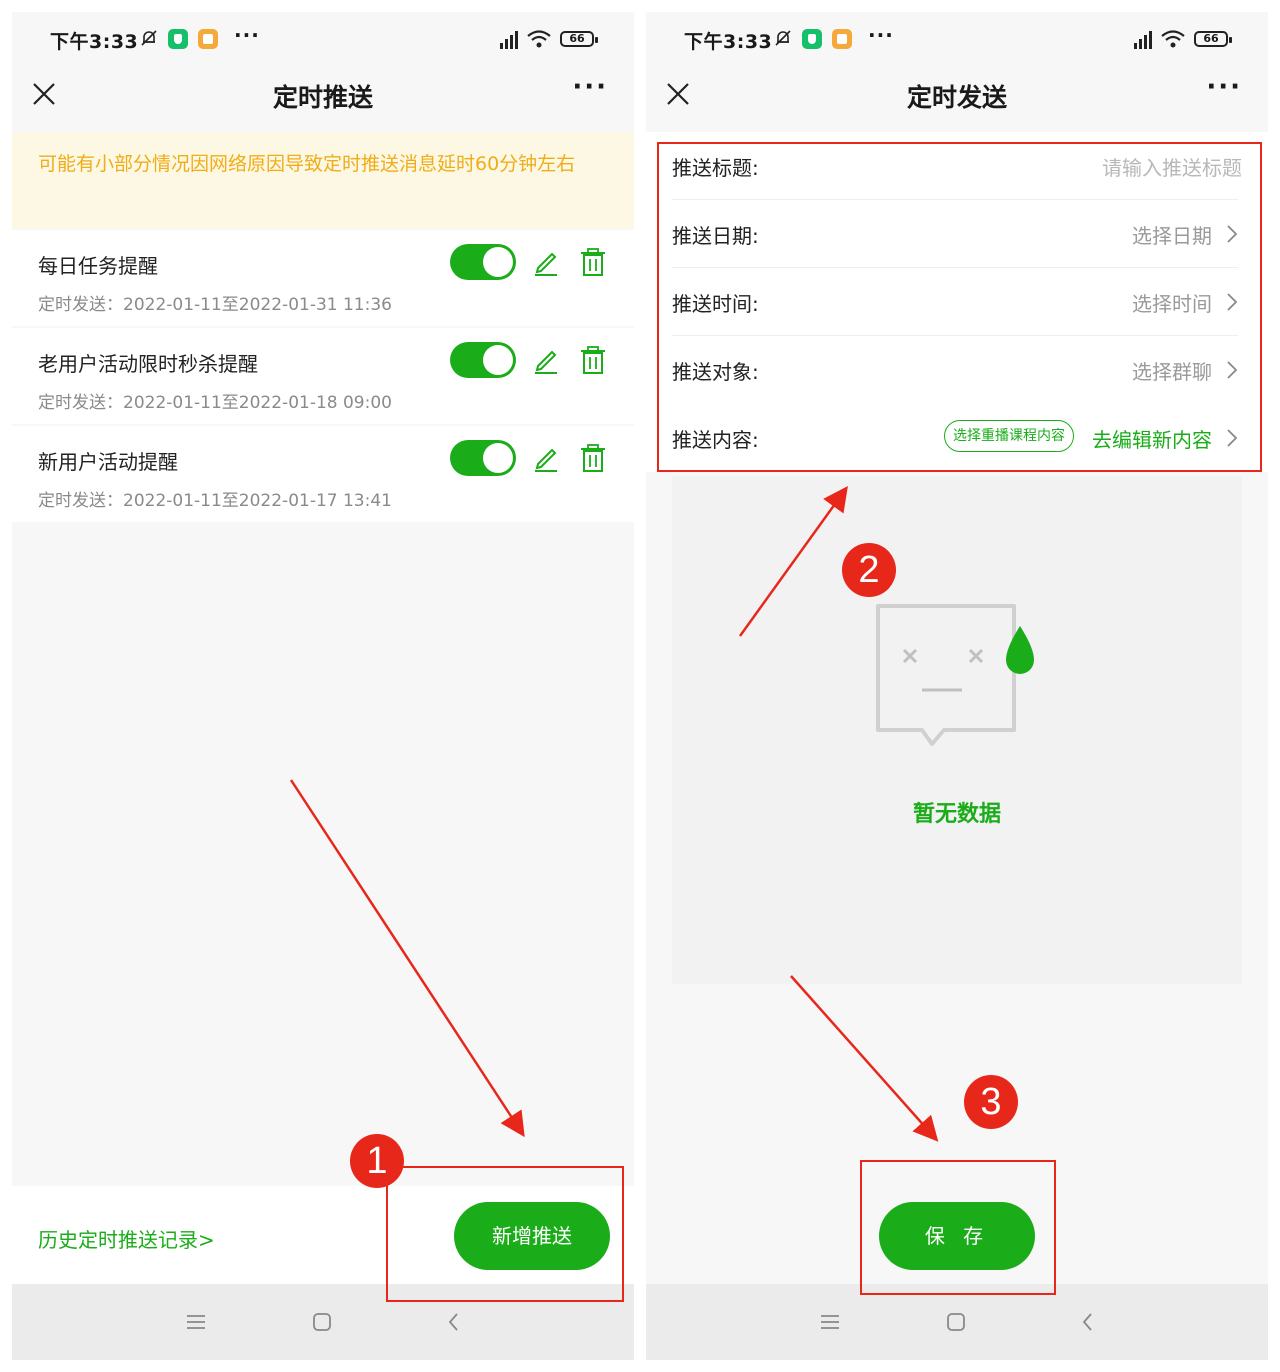 Image resolution: width=1280 pixels, height=1372 pixels. I want to click on add-push-button: 新增推送, so click(532, 1236).